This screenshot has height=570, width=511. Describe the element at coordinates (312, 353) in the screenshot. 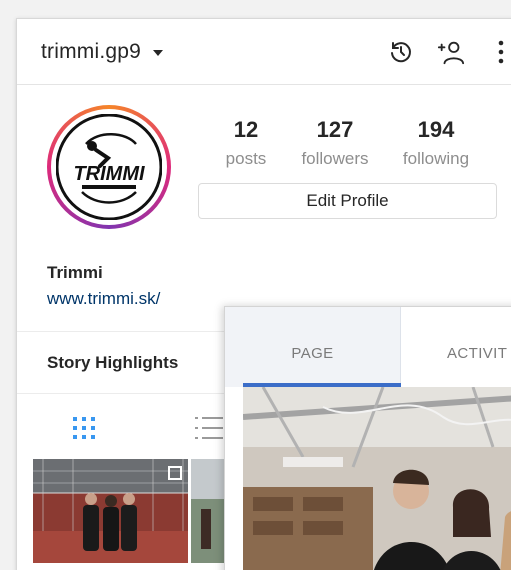

I see `tab-label: PAGE` at that location.